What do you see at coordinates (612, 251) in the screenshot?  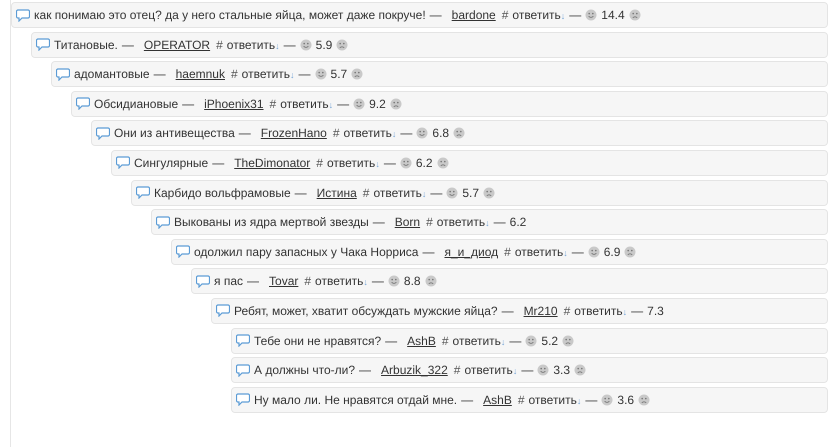 I see `rating-value: 6.9` at bounding box center [612, 251].